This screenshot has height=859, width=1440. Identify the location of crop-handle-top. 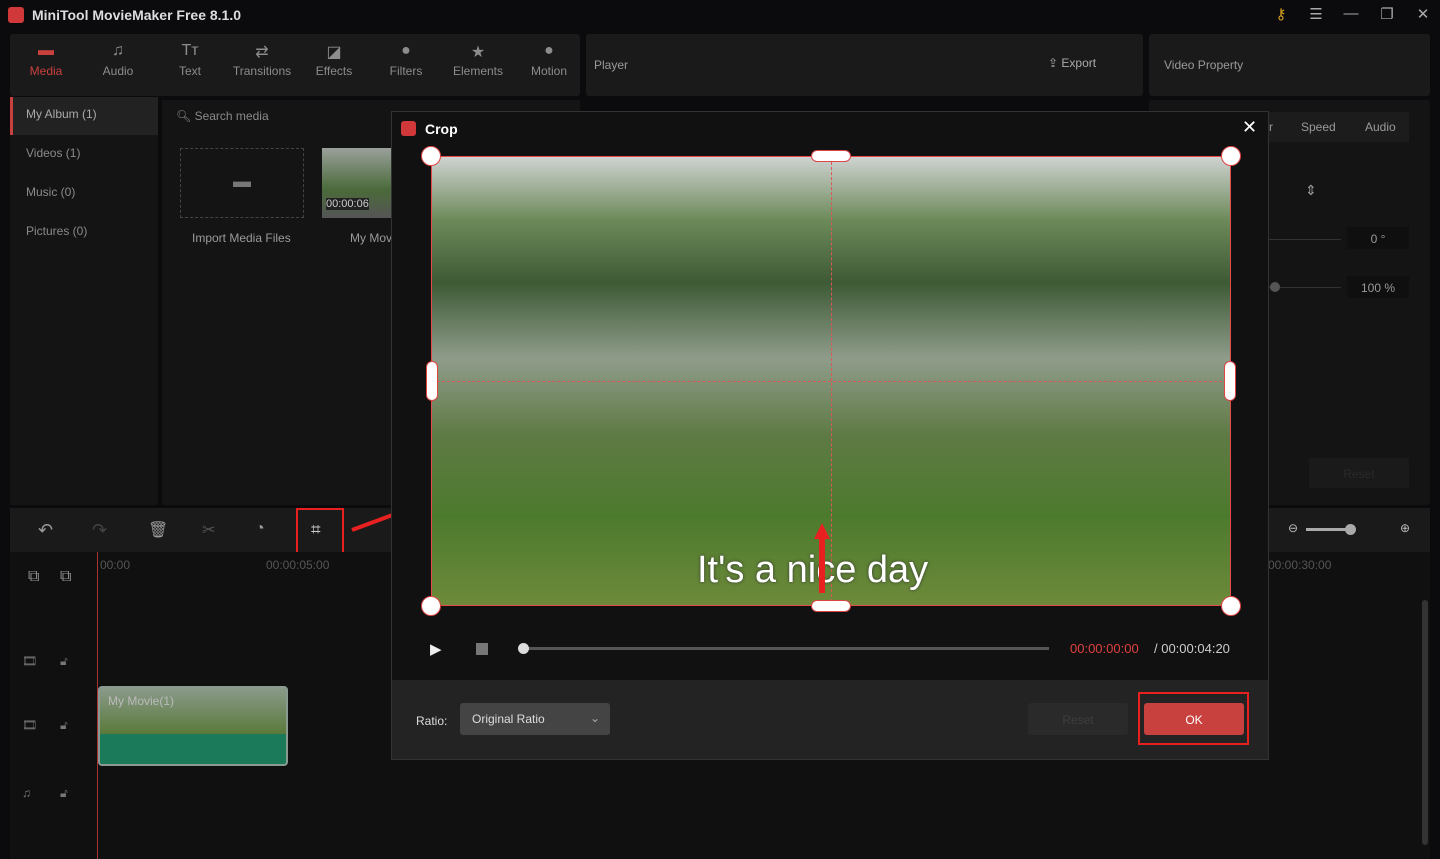
(831, 156).